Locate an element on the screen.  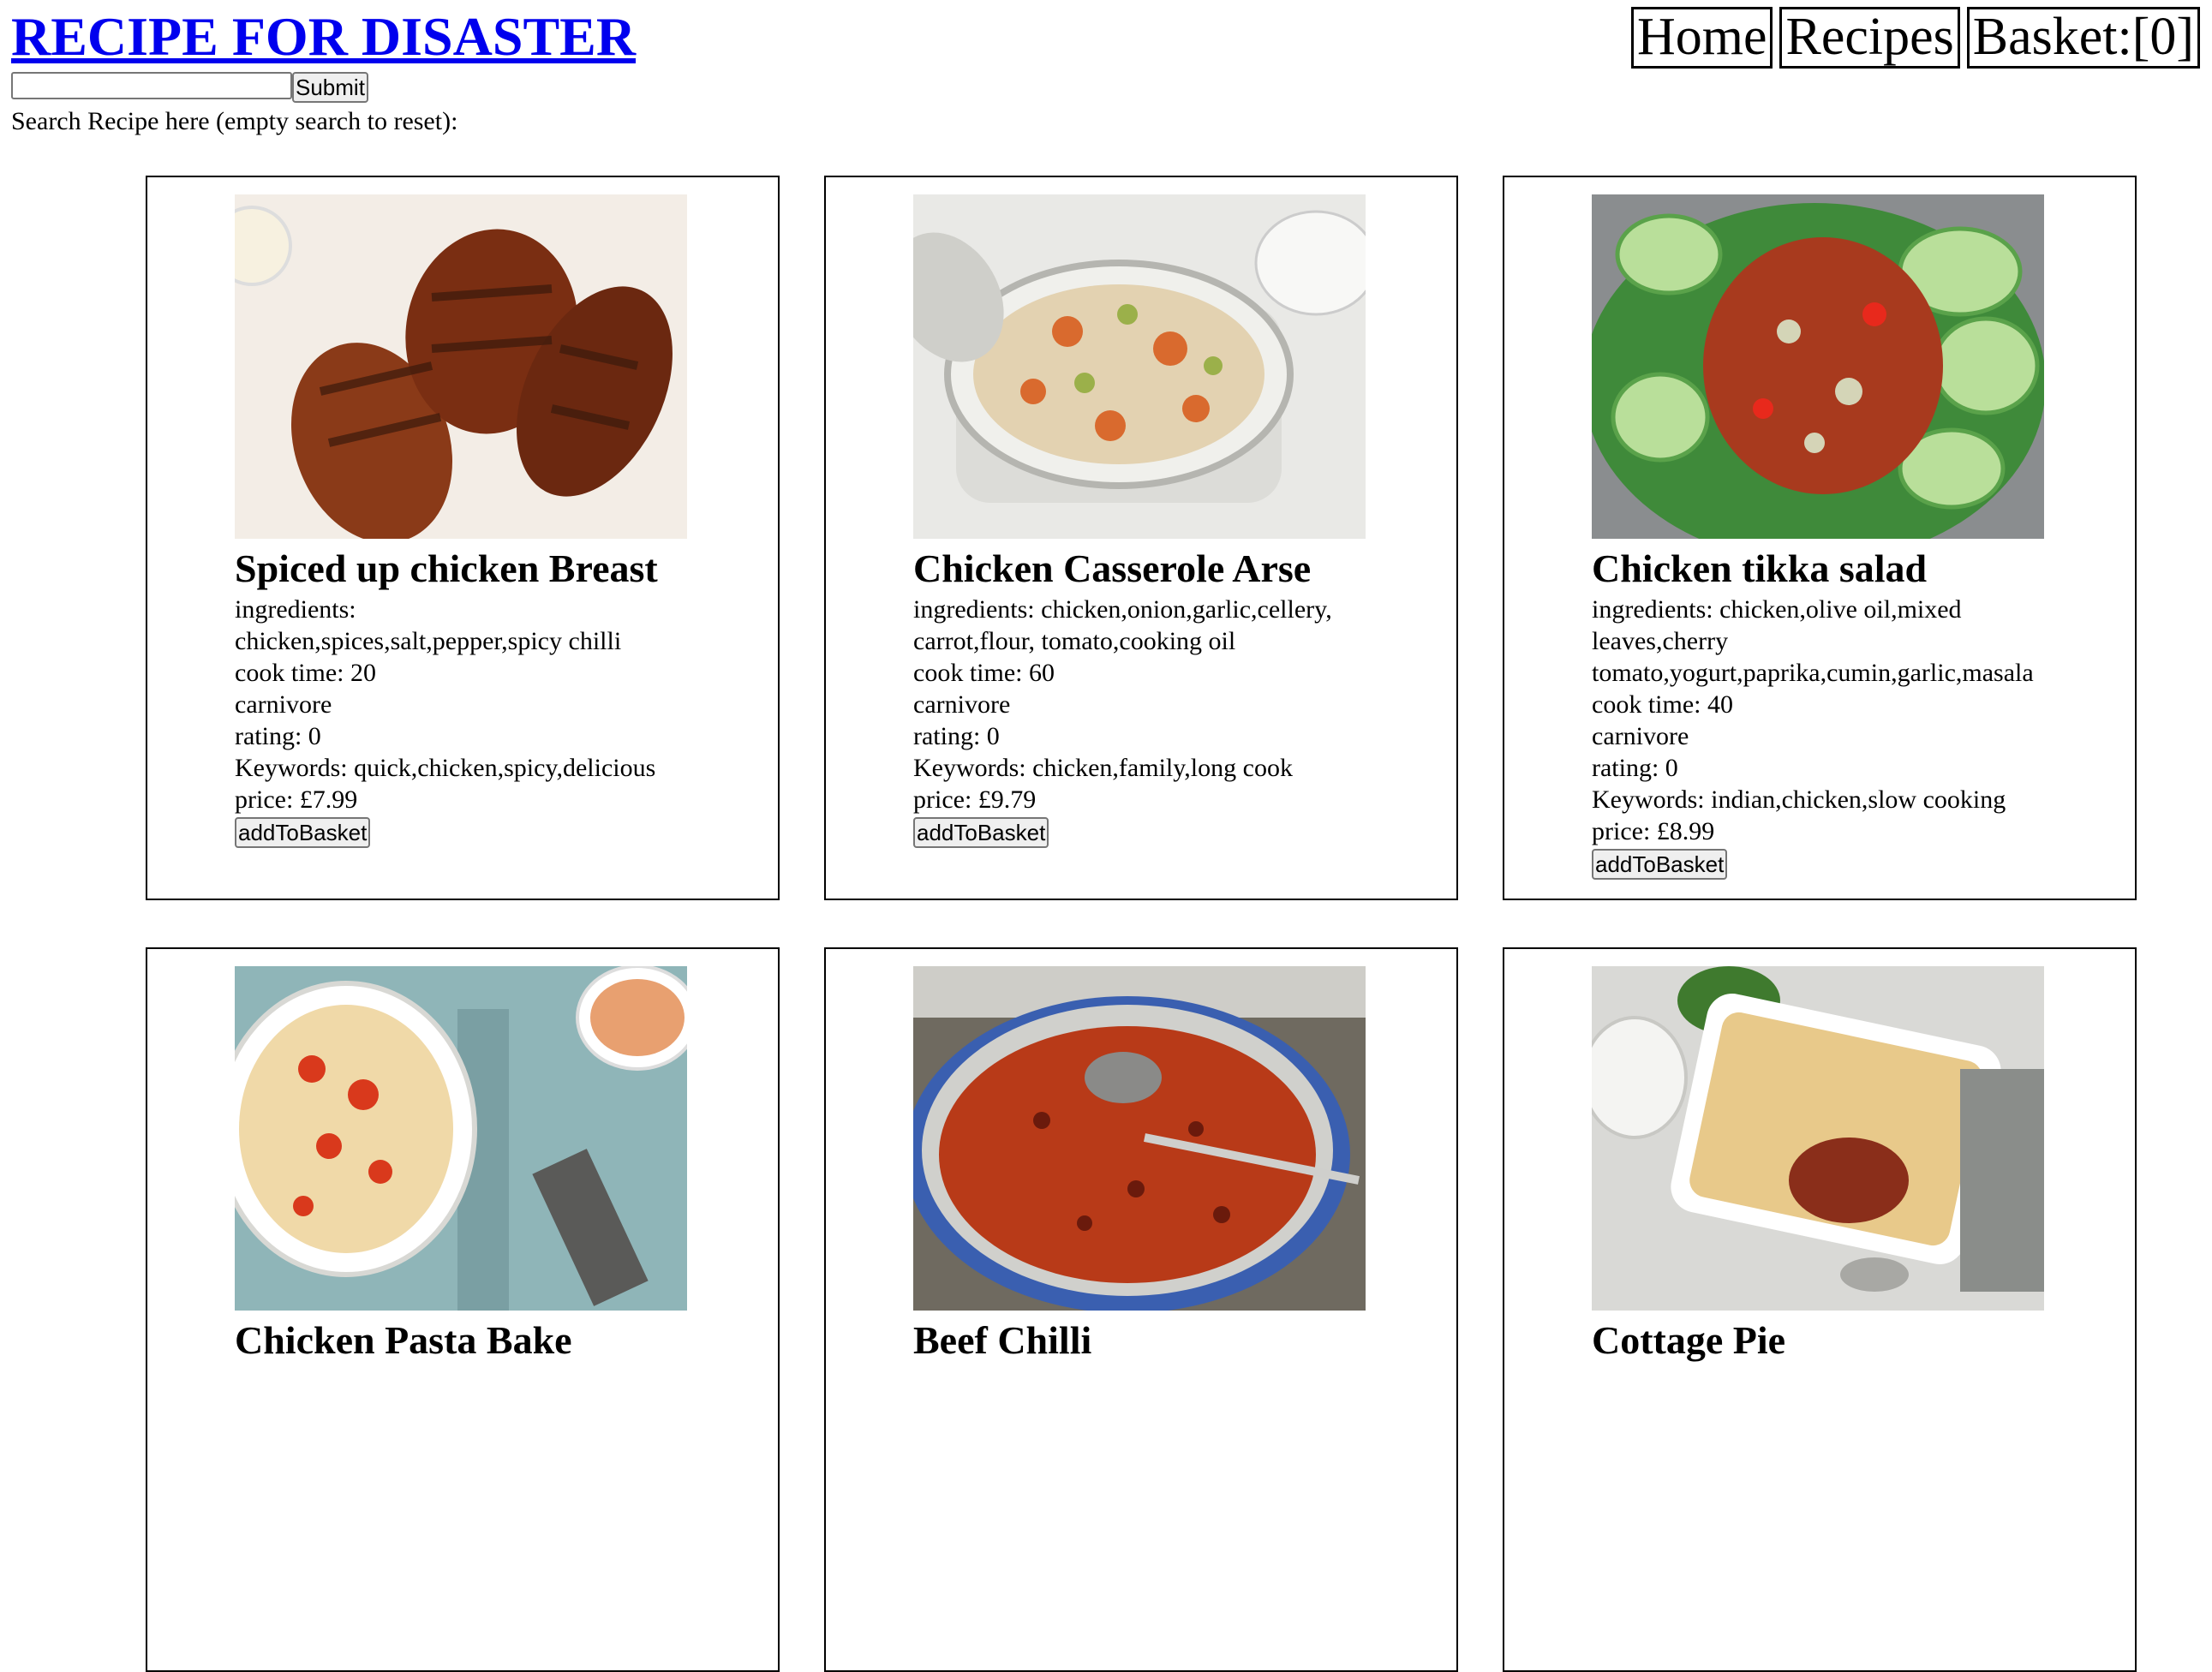
recipe-keywords: Keywords: indian,chicken,slow cooking is located at coordinates (1799, 800).